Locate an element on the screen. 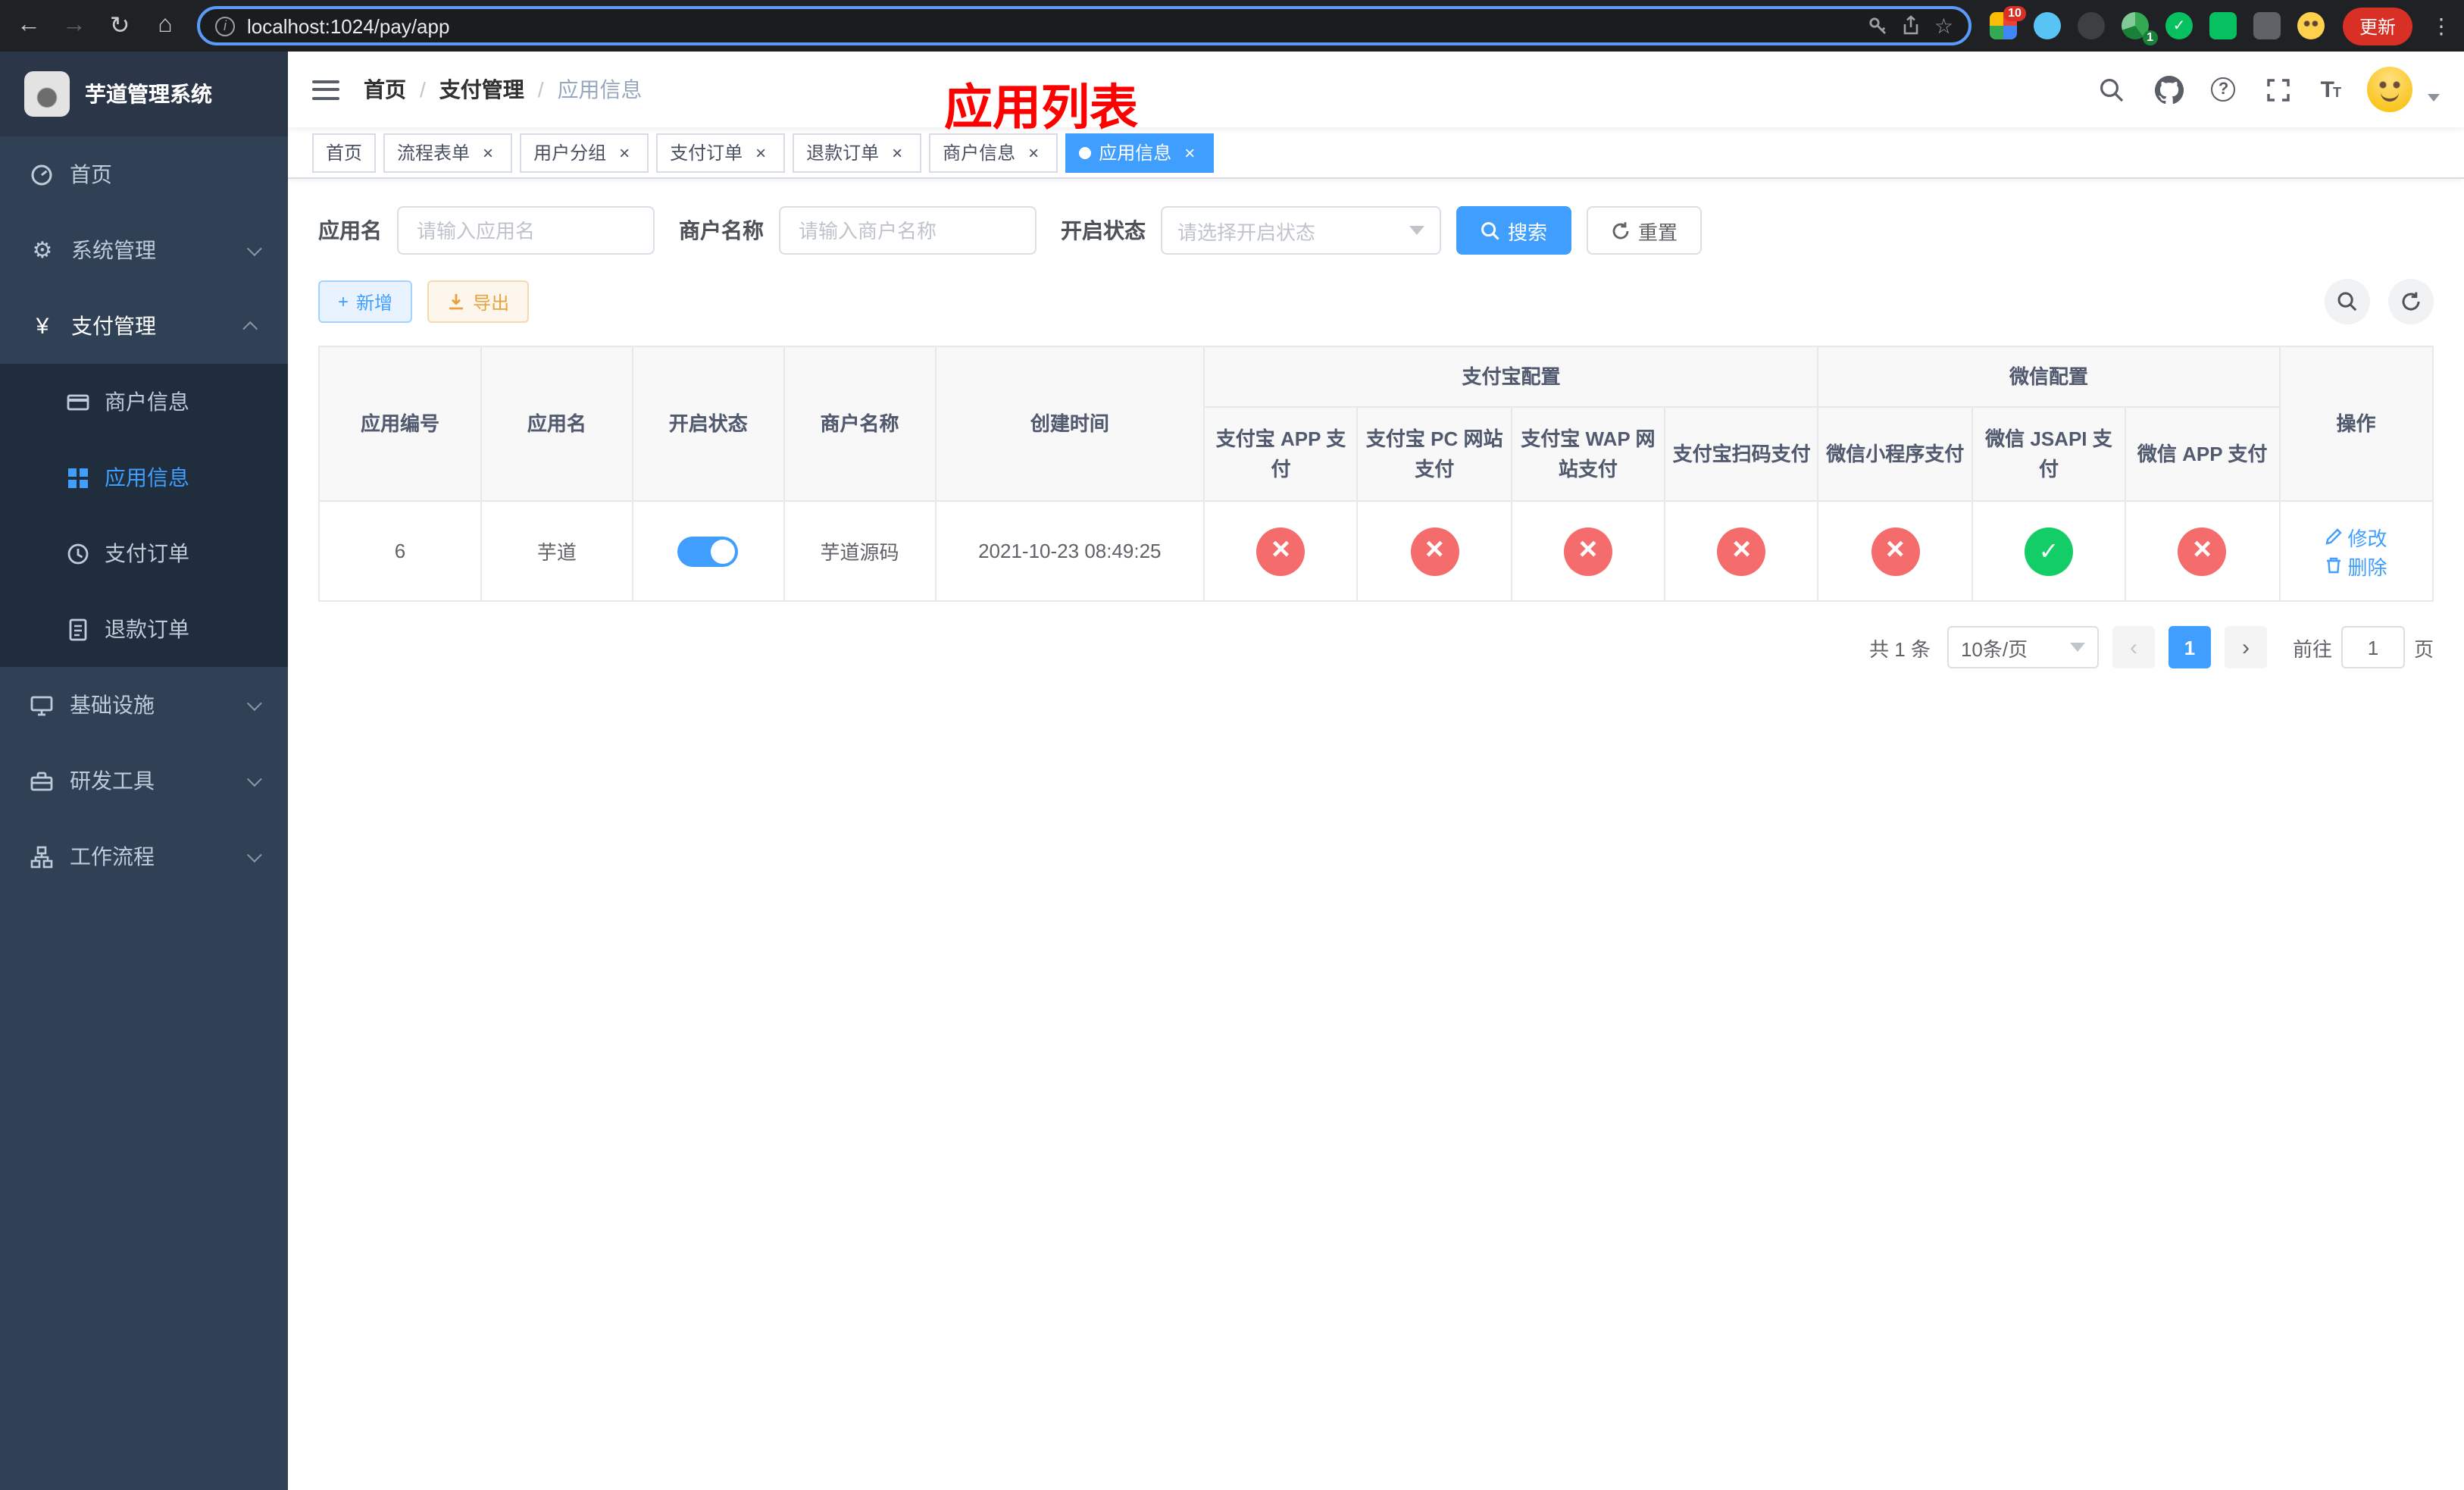  search-button: 搜索 is located at coordinates (1514, 230).